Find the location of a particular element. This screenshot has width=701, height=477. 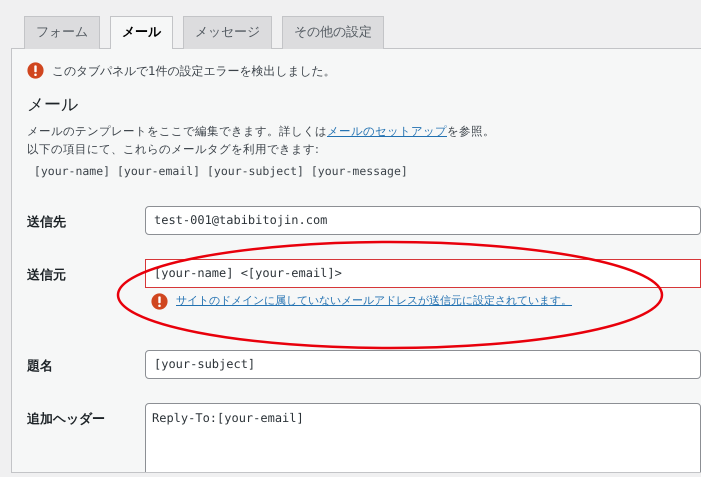

field-label: 題名 is located at coordinates (40, 367).